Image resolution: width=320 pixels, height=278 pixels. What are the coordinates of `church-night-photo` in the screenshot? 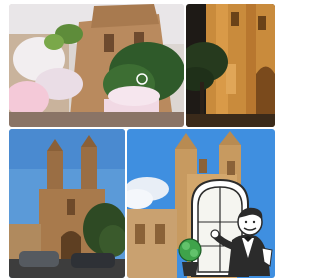 It's located at (230, 65).